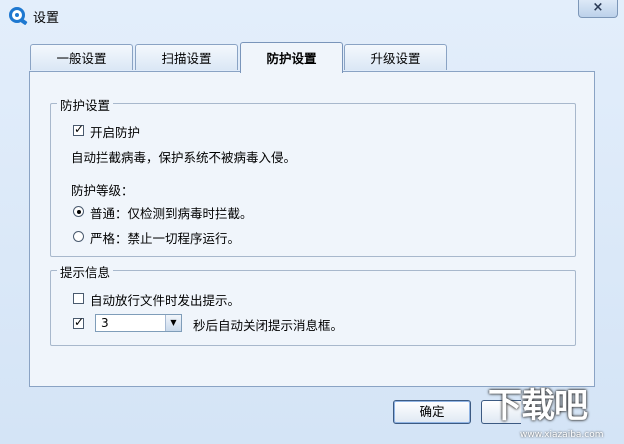  What do you see at coordinates (312, 15) in the screenshot?
I see `title-bar: 设置 ×` at bounding box center [312, 15].